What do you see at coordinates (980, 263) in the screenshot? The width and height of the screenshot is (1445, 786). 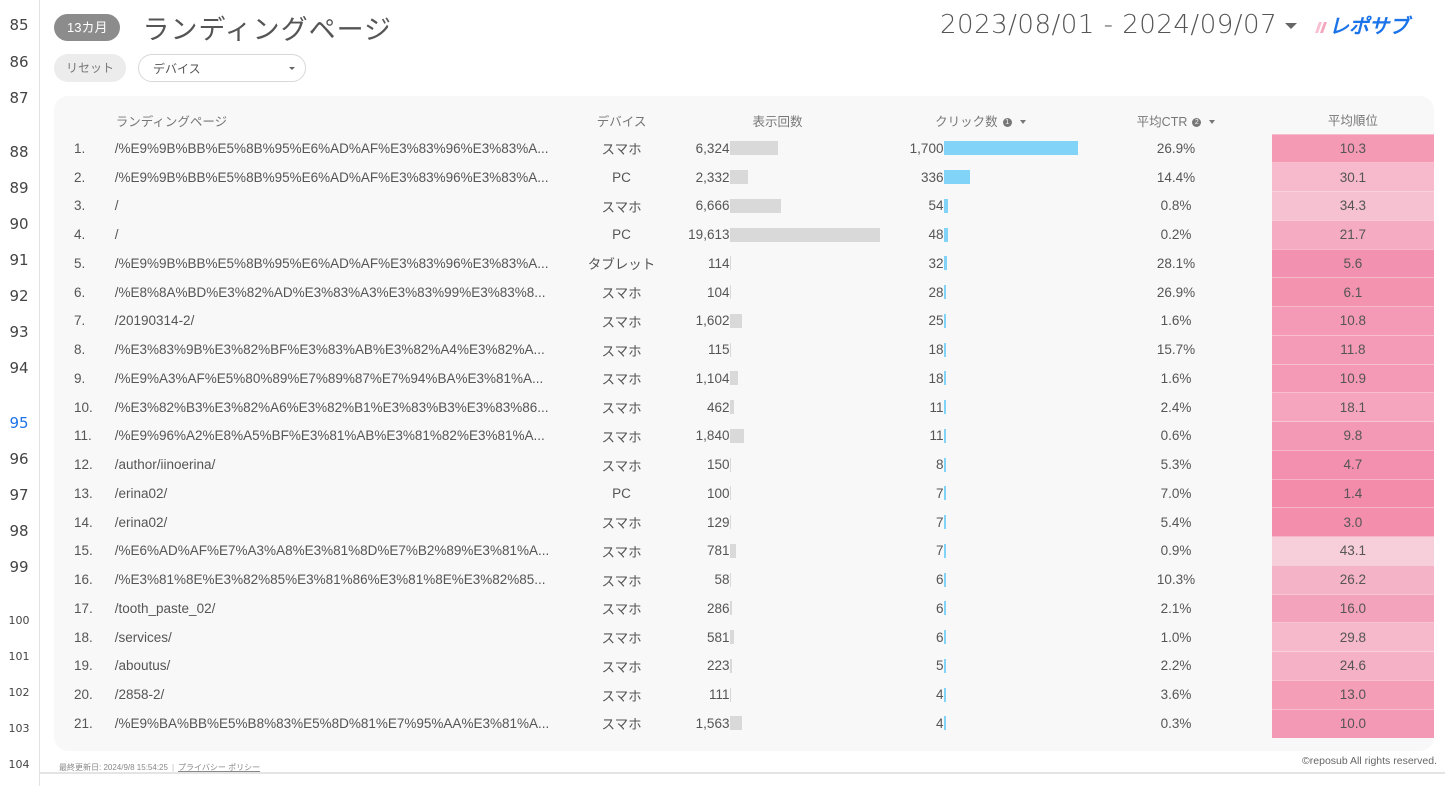 I see `clicks-cell: 32` at bounding box center [980, 263].